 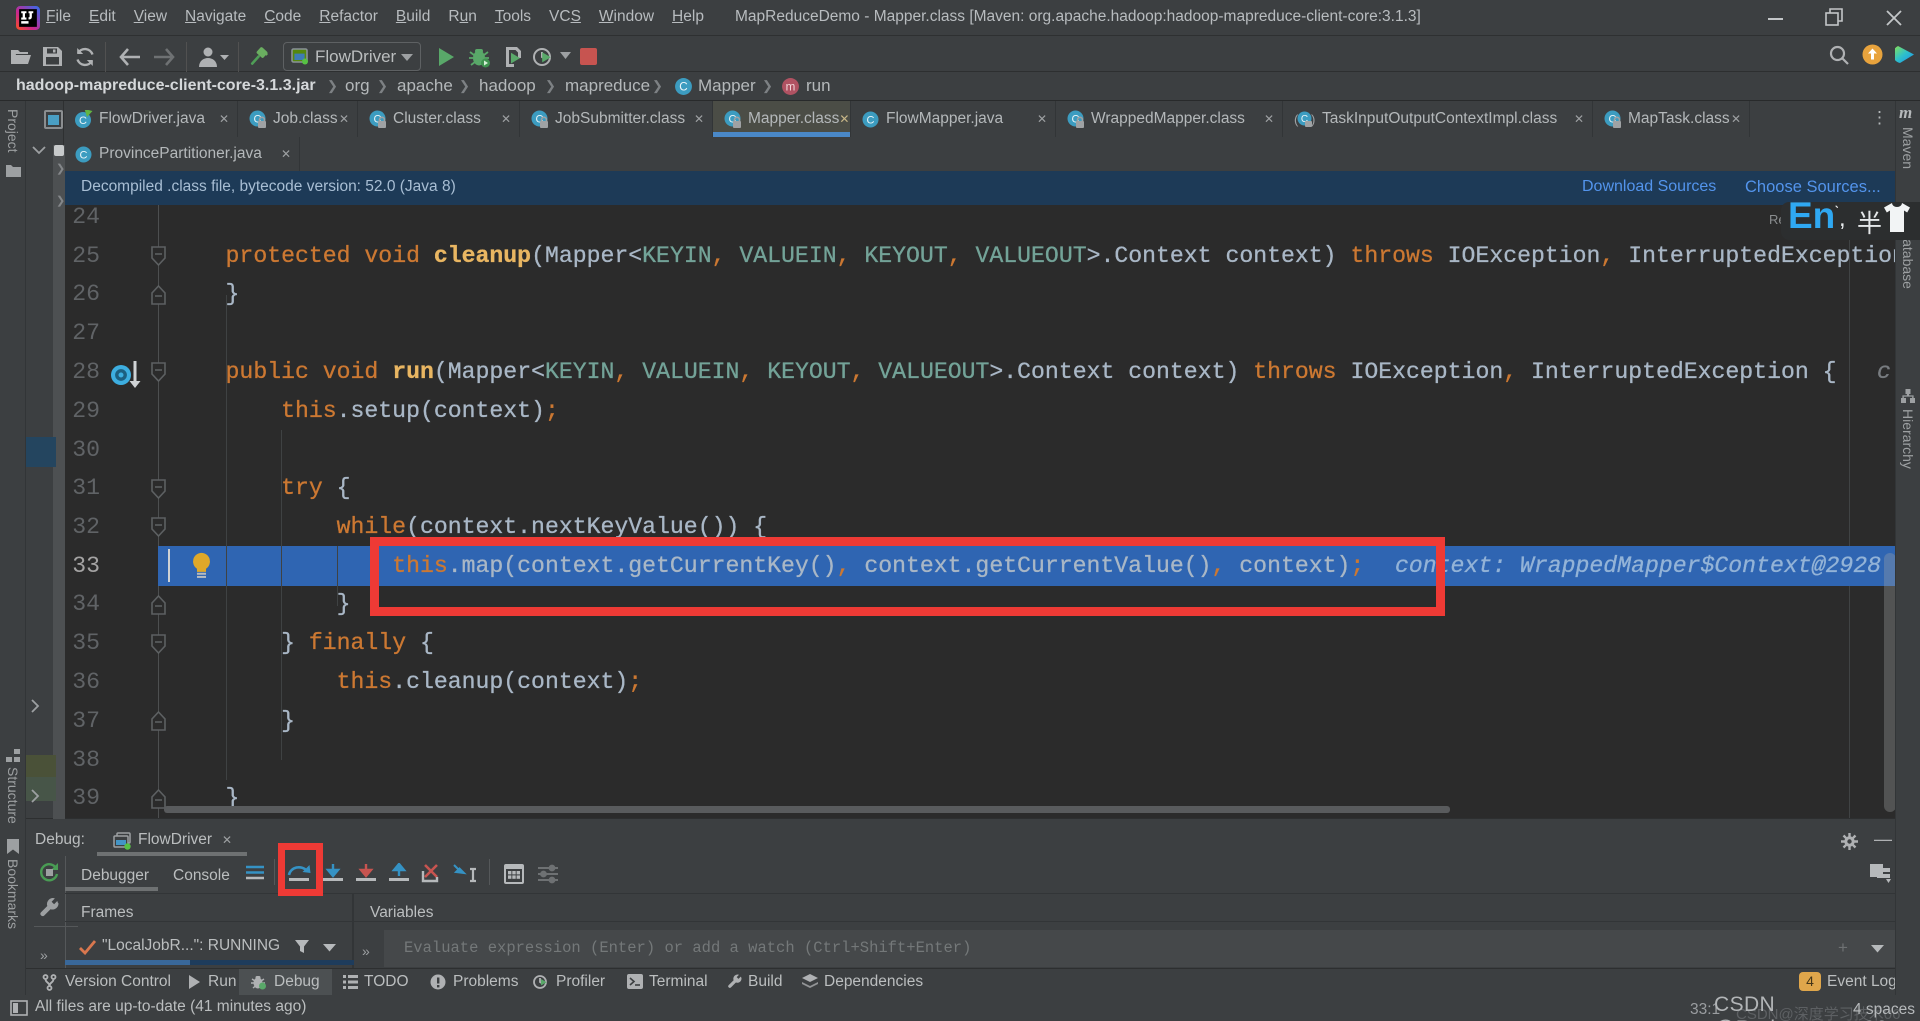 I want to click on svg-text: m, so click(x=791, y=87).